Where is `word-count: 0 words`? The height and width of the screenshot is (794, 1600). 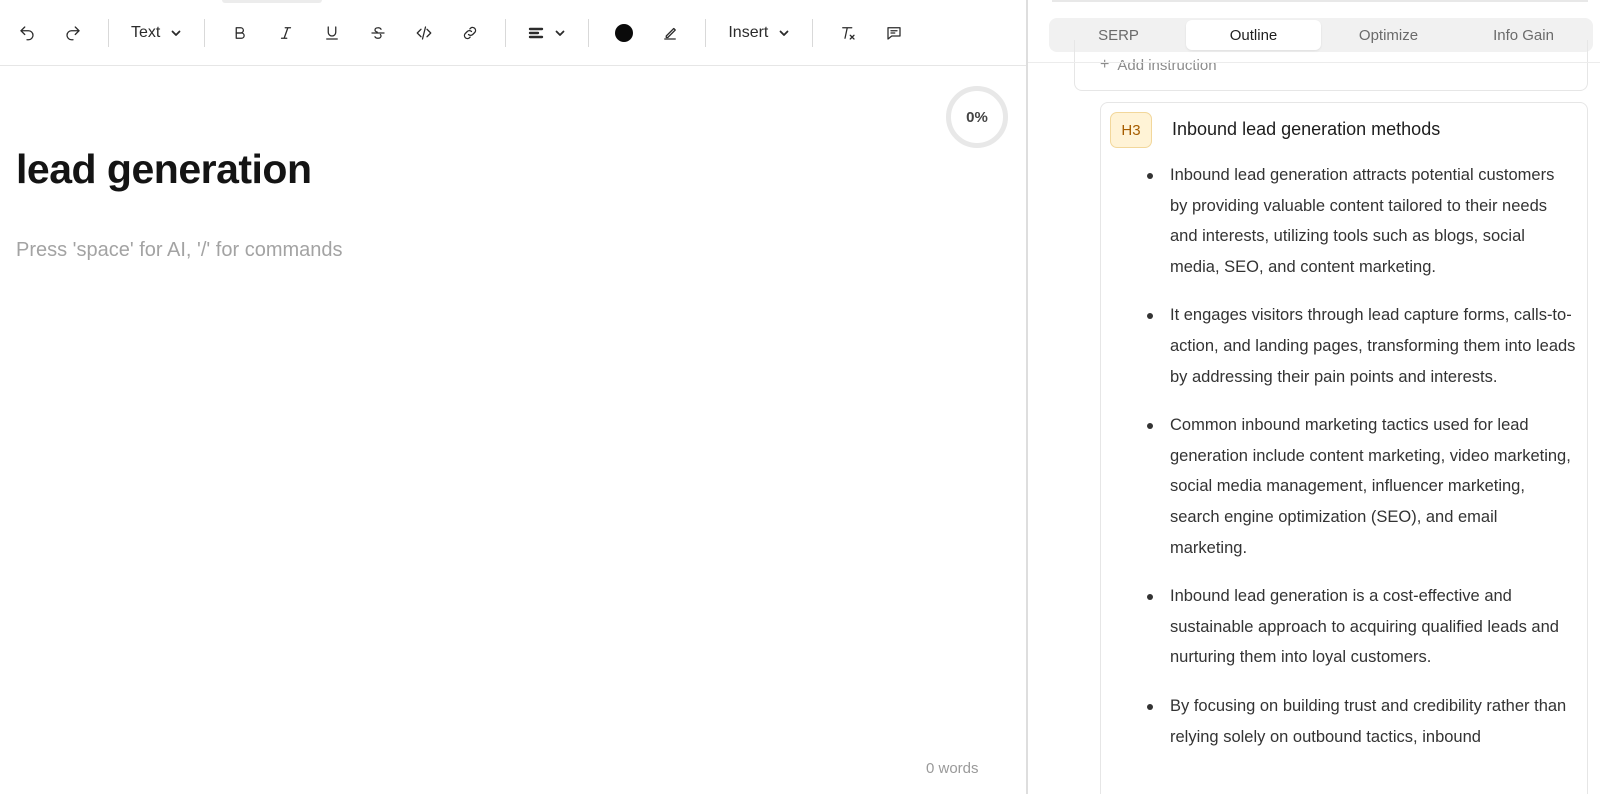 word-count: 0 words is located at coordinates (952, 768).